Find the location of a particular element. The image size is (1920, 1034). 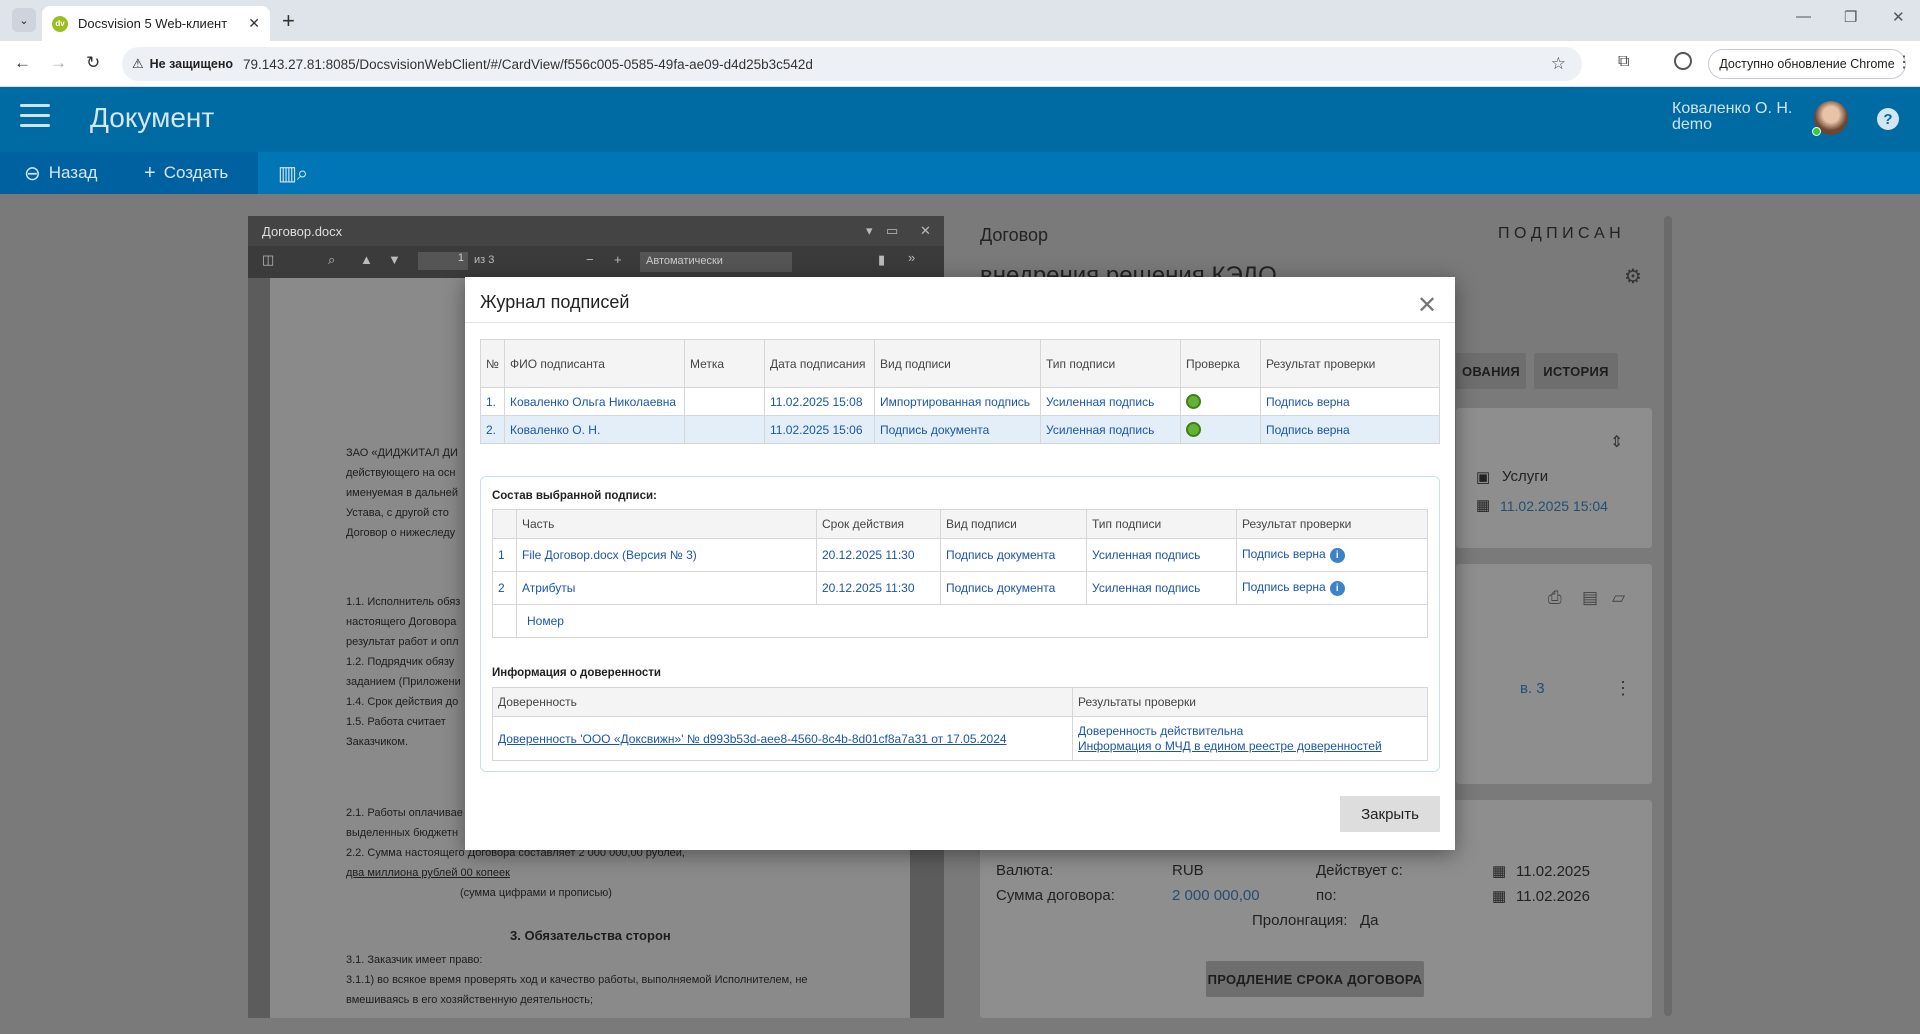

file-more-icon: ⋮ is located at coordinates (1623, 688).